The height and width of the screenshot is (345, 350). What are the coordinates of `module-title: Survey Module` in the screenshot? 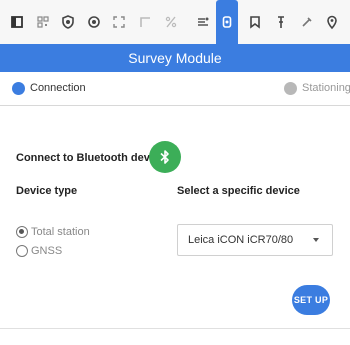 It's located at (175, 58).